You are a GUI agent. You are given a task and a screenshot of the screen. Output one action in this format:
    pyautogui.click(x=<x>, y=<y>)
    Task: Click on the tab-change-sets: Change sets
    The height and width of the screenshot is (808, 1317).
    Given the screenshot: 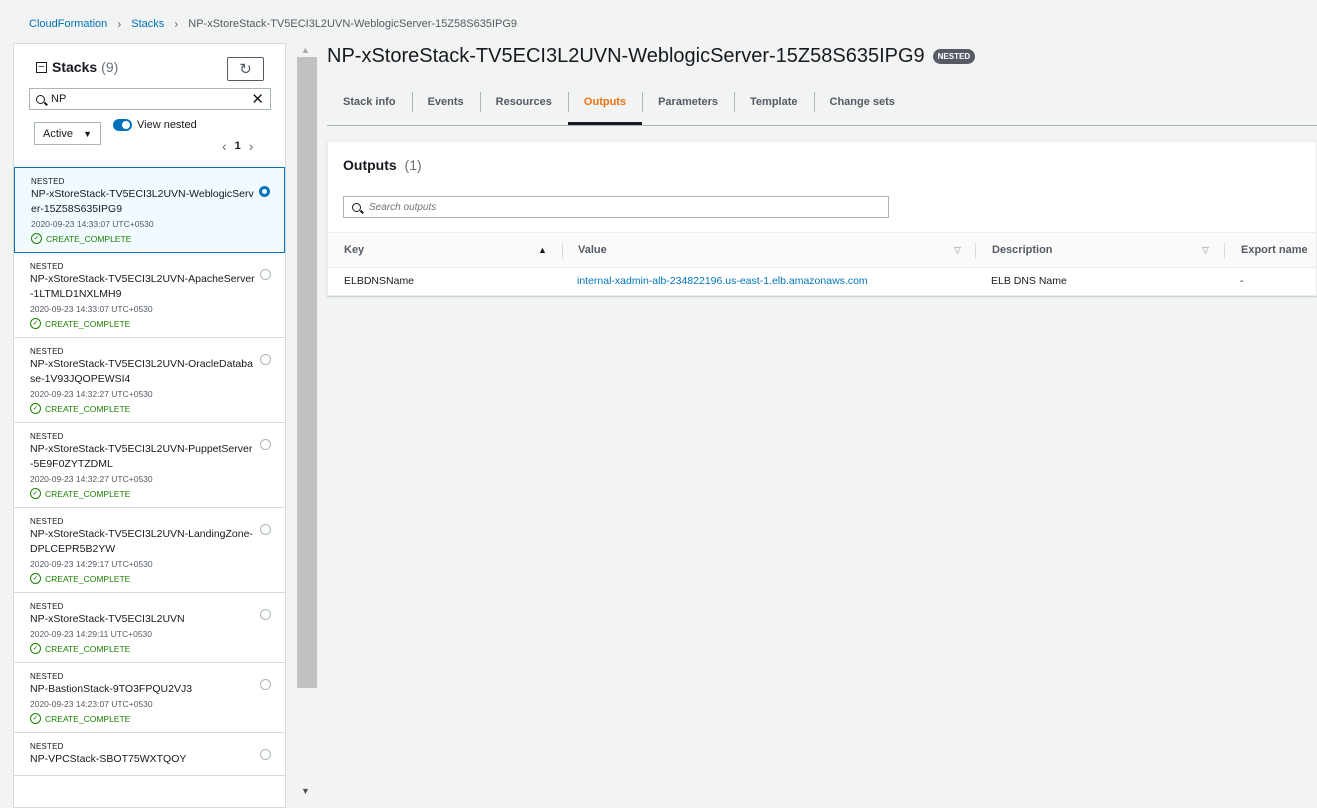 What is the action you would take?
    pyautogui.click(x=862, y=102)
    